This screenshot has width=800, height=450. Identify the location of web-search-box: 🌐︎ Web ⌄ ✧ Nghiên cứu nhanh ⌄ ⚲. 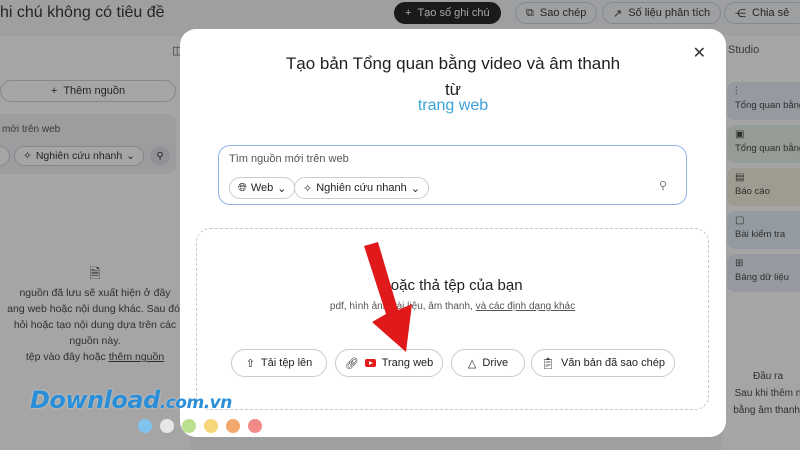
(452, 175).